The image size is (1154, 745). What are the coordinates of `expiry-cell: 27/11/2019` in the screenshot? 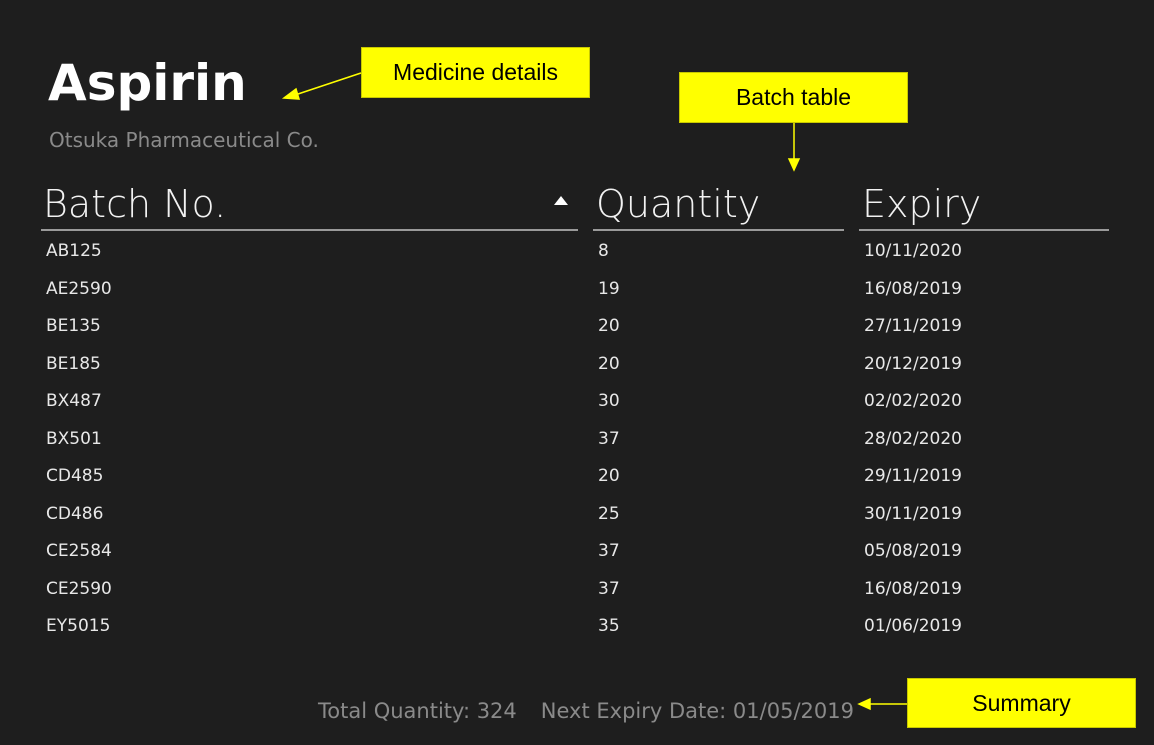 It's located at (913, 326).